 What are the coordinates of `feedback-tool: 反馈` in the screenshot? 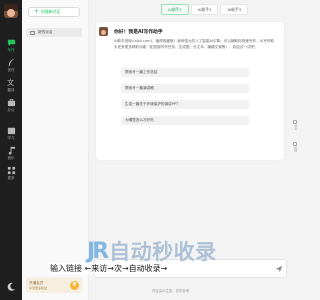 It's located at (295, 147).